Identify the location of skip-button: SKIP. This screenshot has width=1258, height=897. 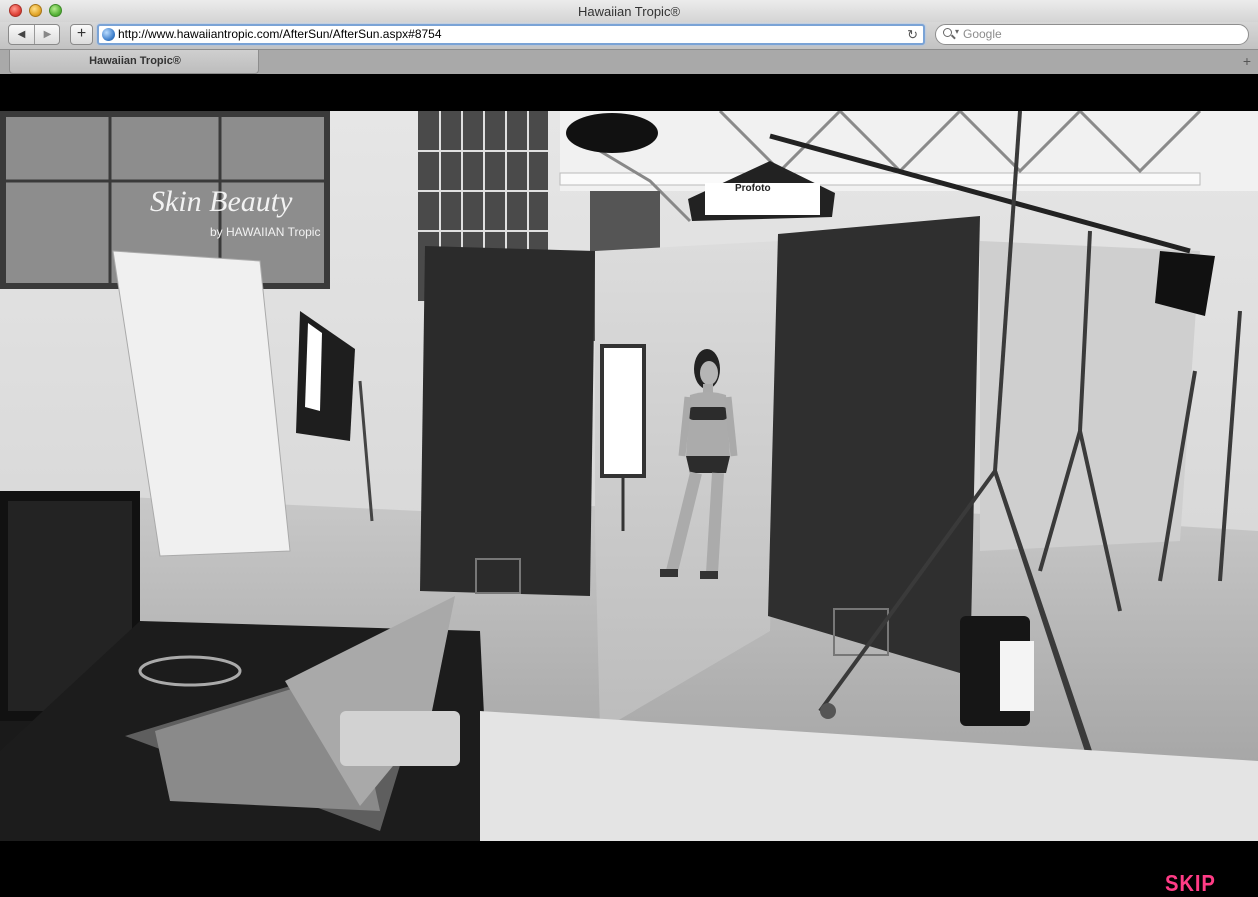
(1190, 883).